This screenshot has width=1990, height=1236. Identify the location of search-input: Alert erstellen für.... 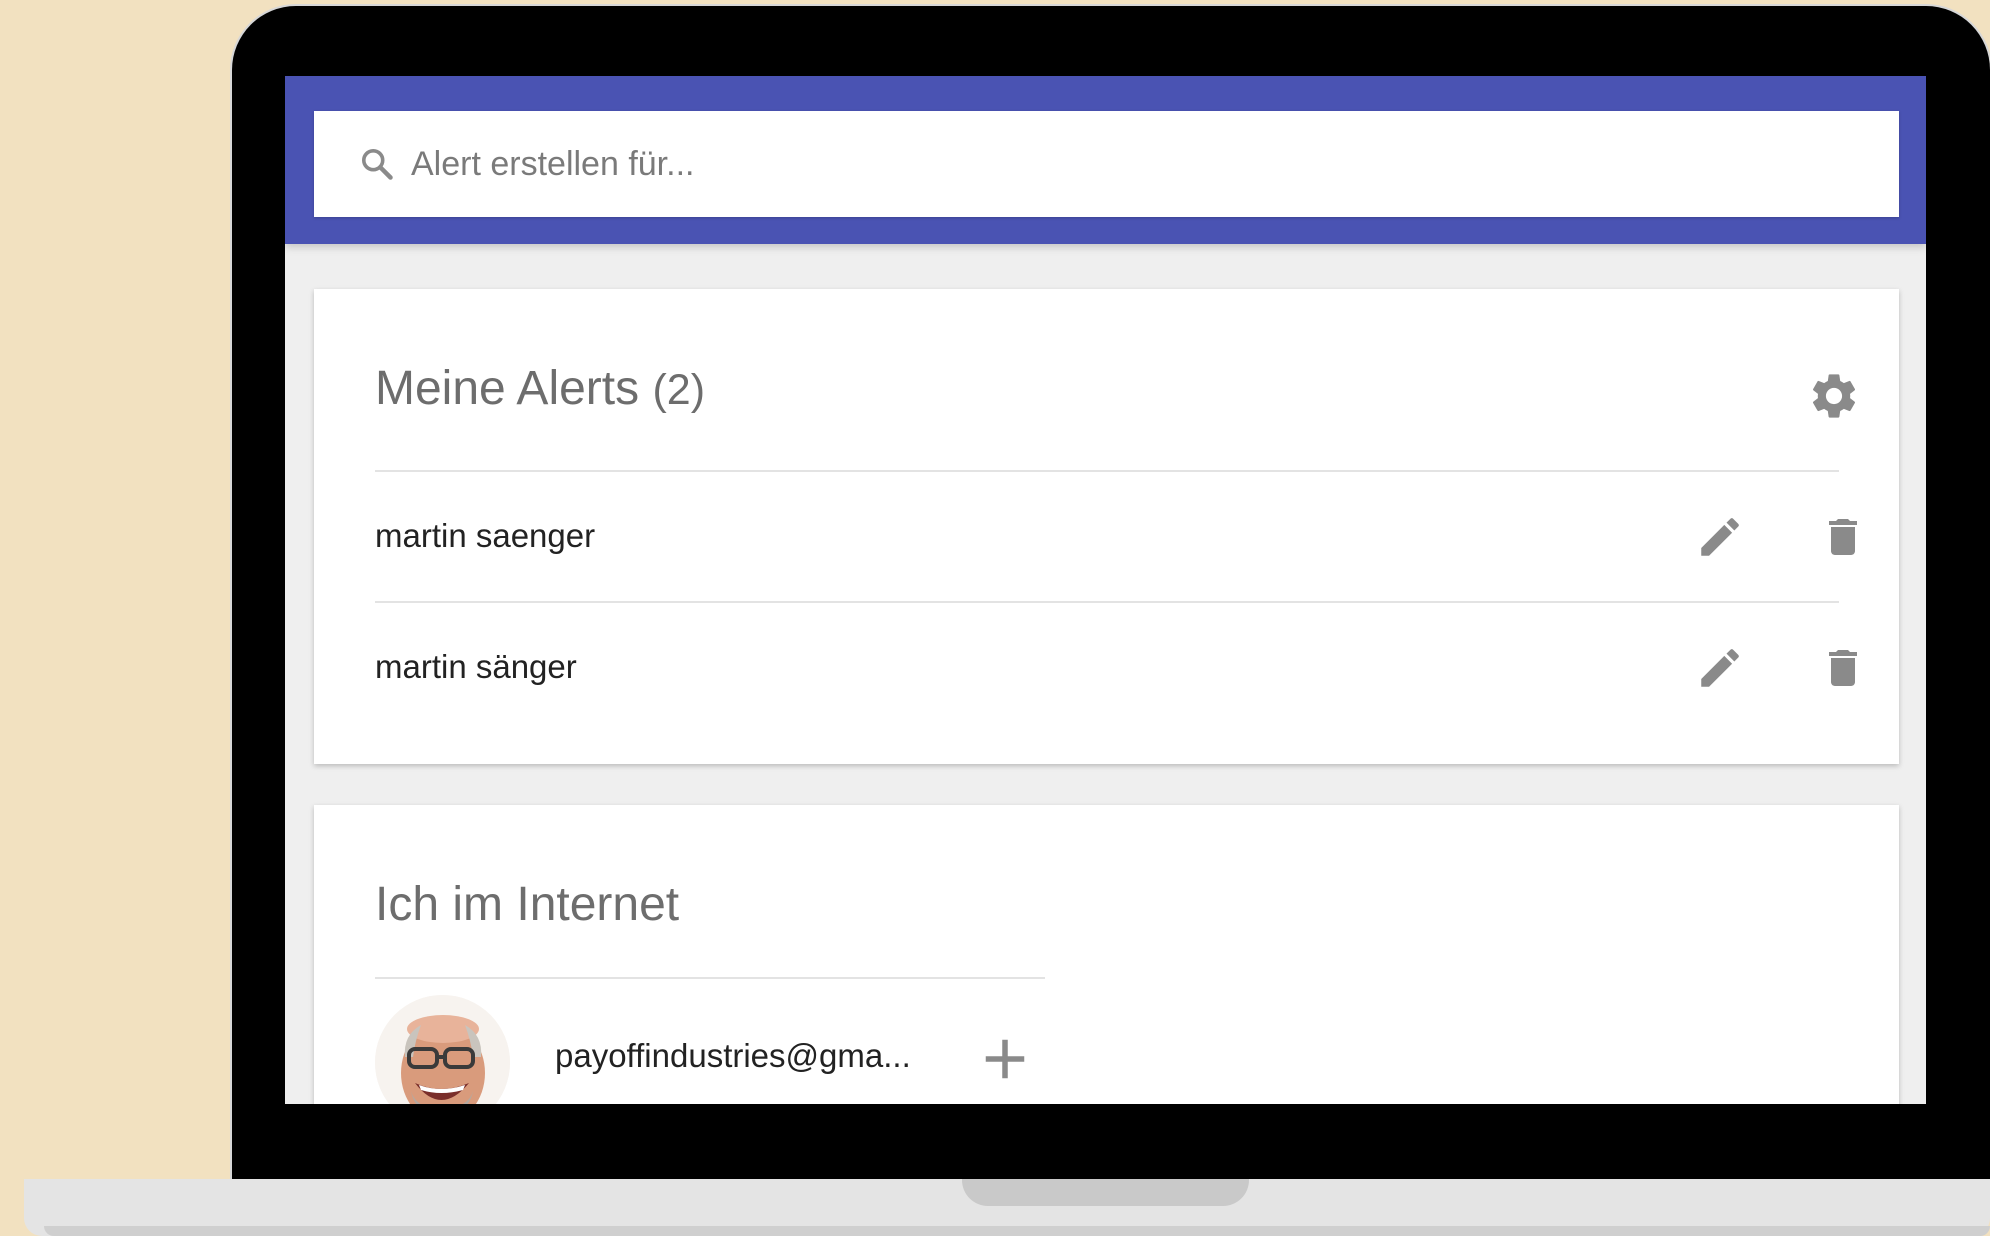
(1106, 164).